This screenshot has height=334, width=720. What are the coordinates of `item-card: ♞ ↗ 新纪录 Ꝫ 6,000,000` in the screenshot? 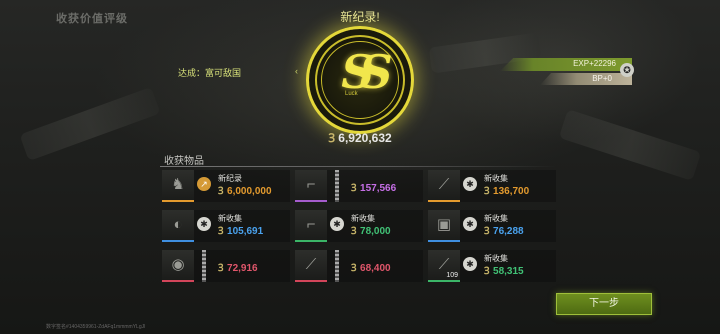 It's located at (226, 186).